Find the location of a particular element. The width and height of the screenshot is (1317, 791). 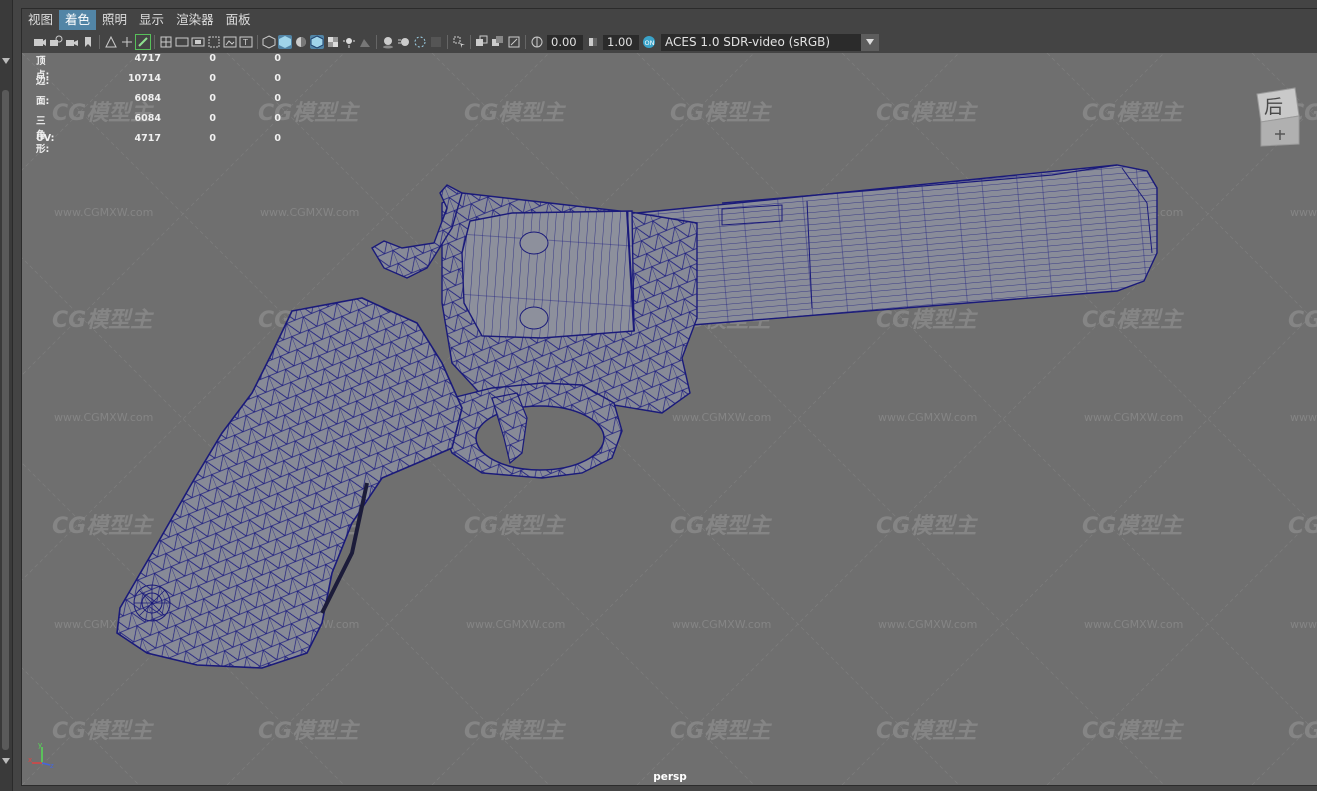

menu-lighting: 照明 is located at coordinates (114, 20).